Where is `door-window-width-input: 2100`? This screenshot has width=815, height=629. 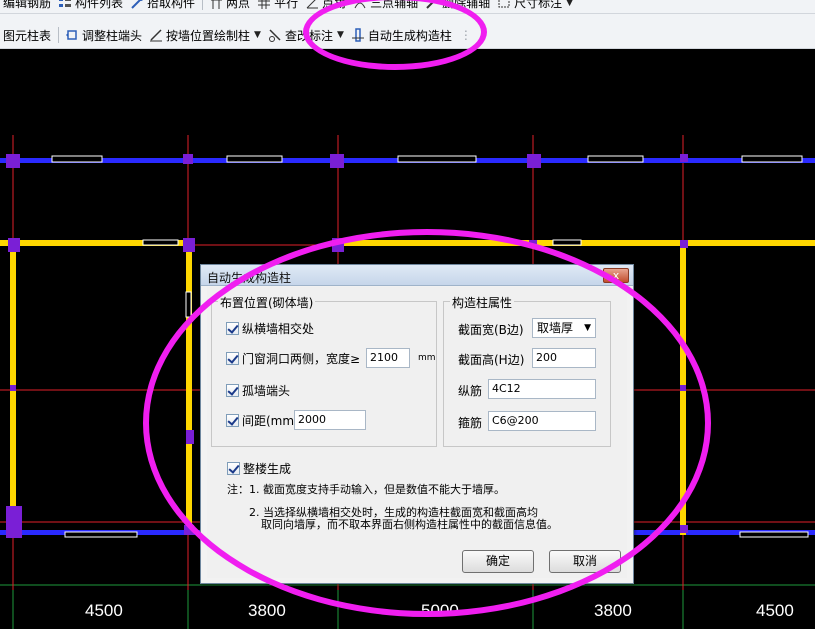 door-window-width-input: 2100 is located at coordinates (388, 358).